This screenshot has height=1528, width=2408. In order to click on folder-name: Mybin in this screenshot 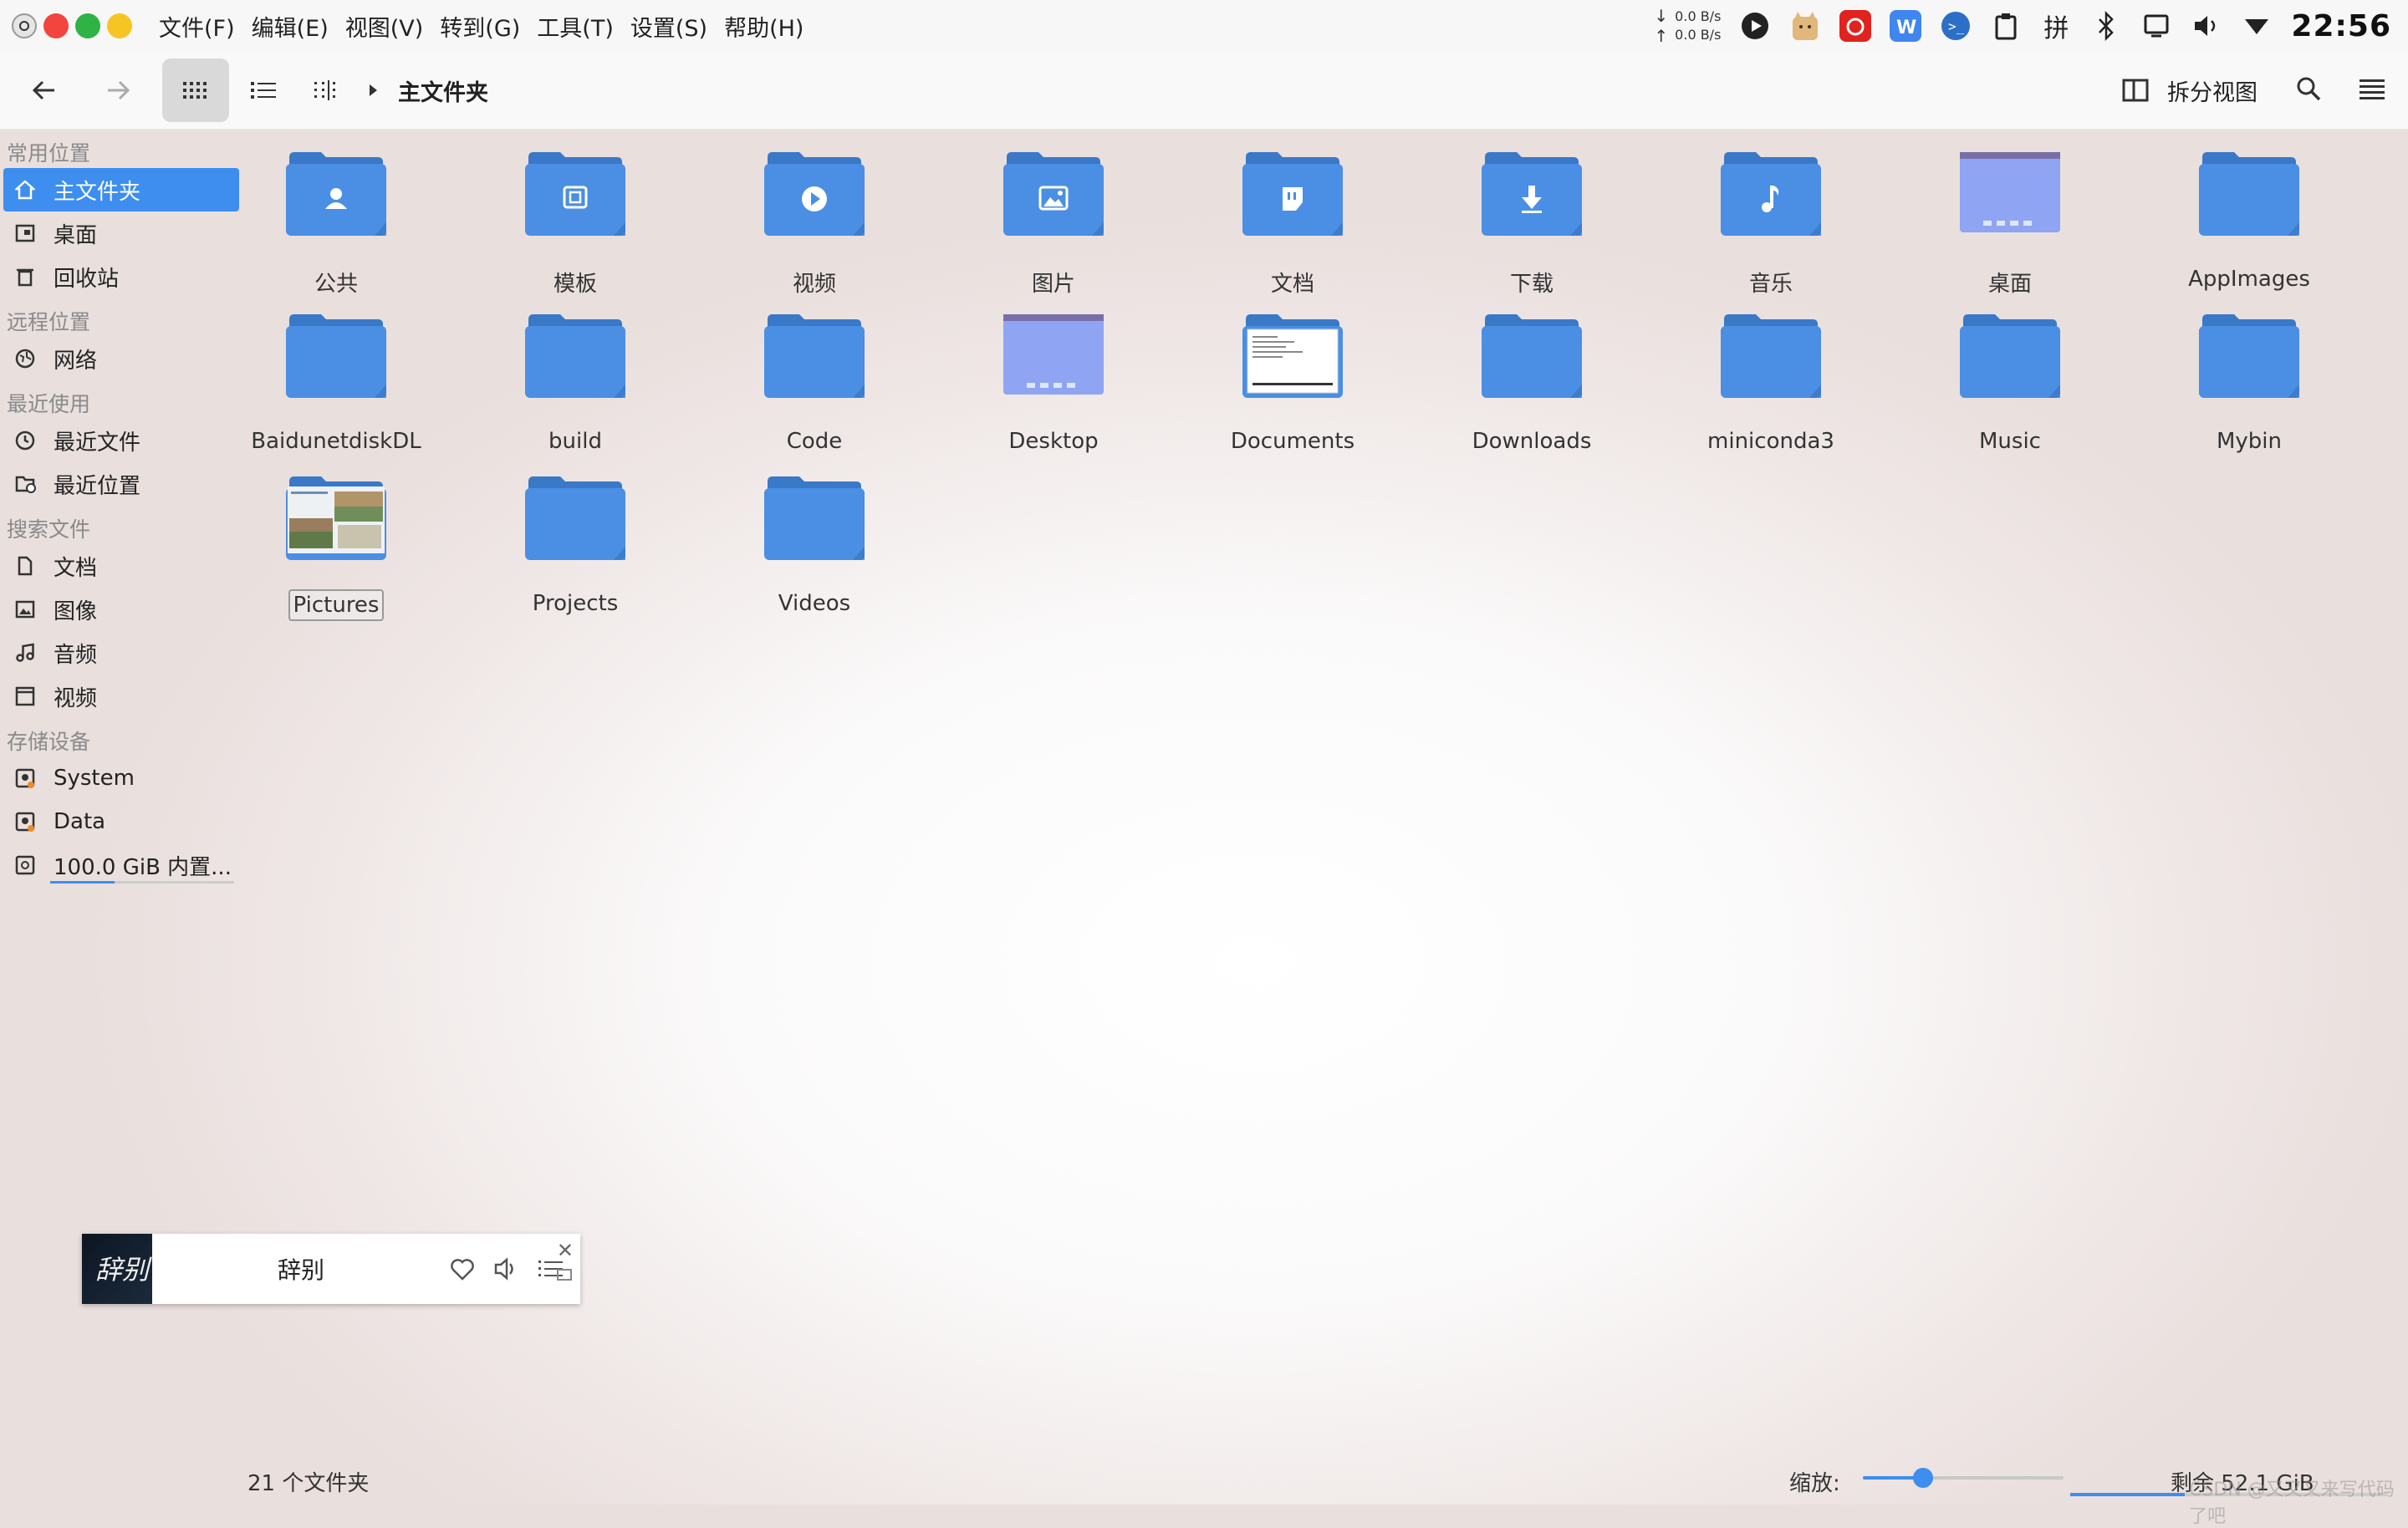, I will do `click(2250, 441)`.